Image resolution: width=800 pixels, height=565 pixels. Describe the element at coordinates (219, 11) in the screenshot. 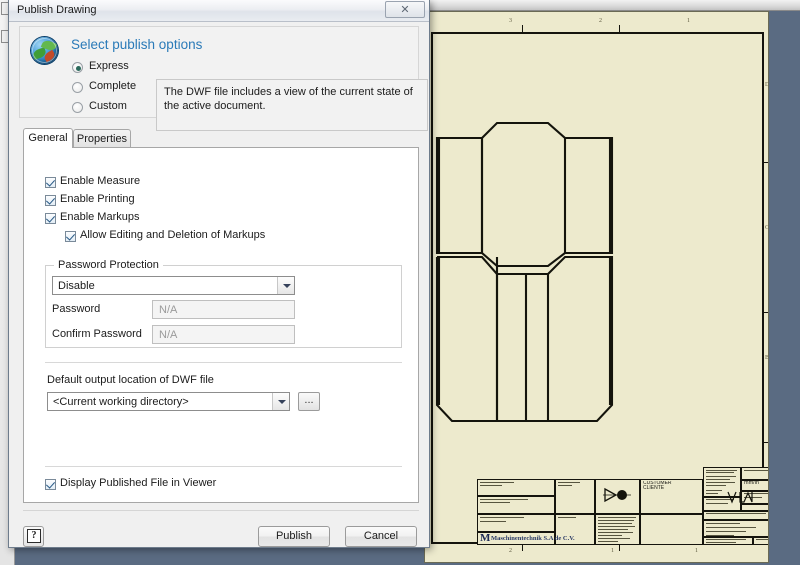

I see `dialog-titlebar: Publish Drawing ✕` at that location.